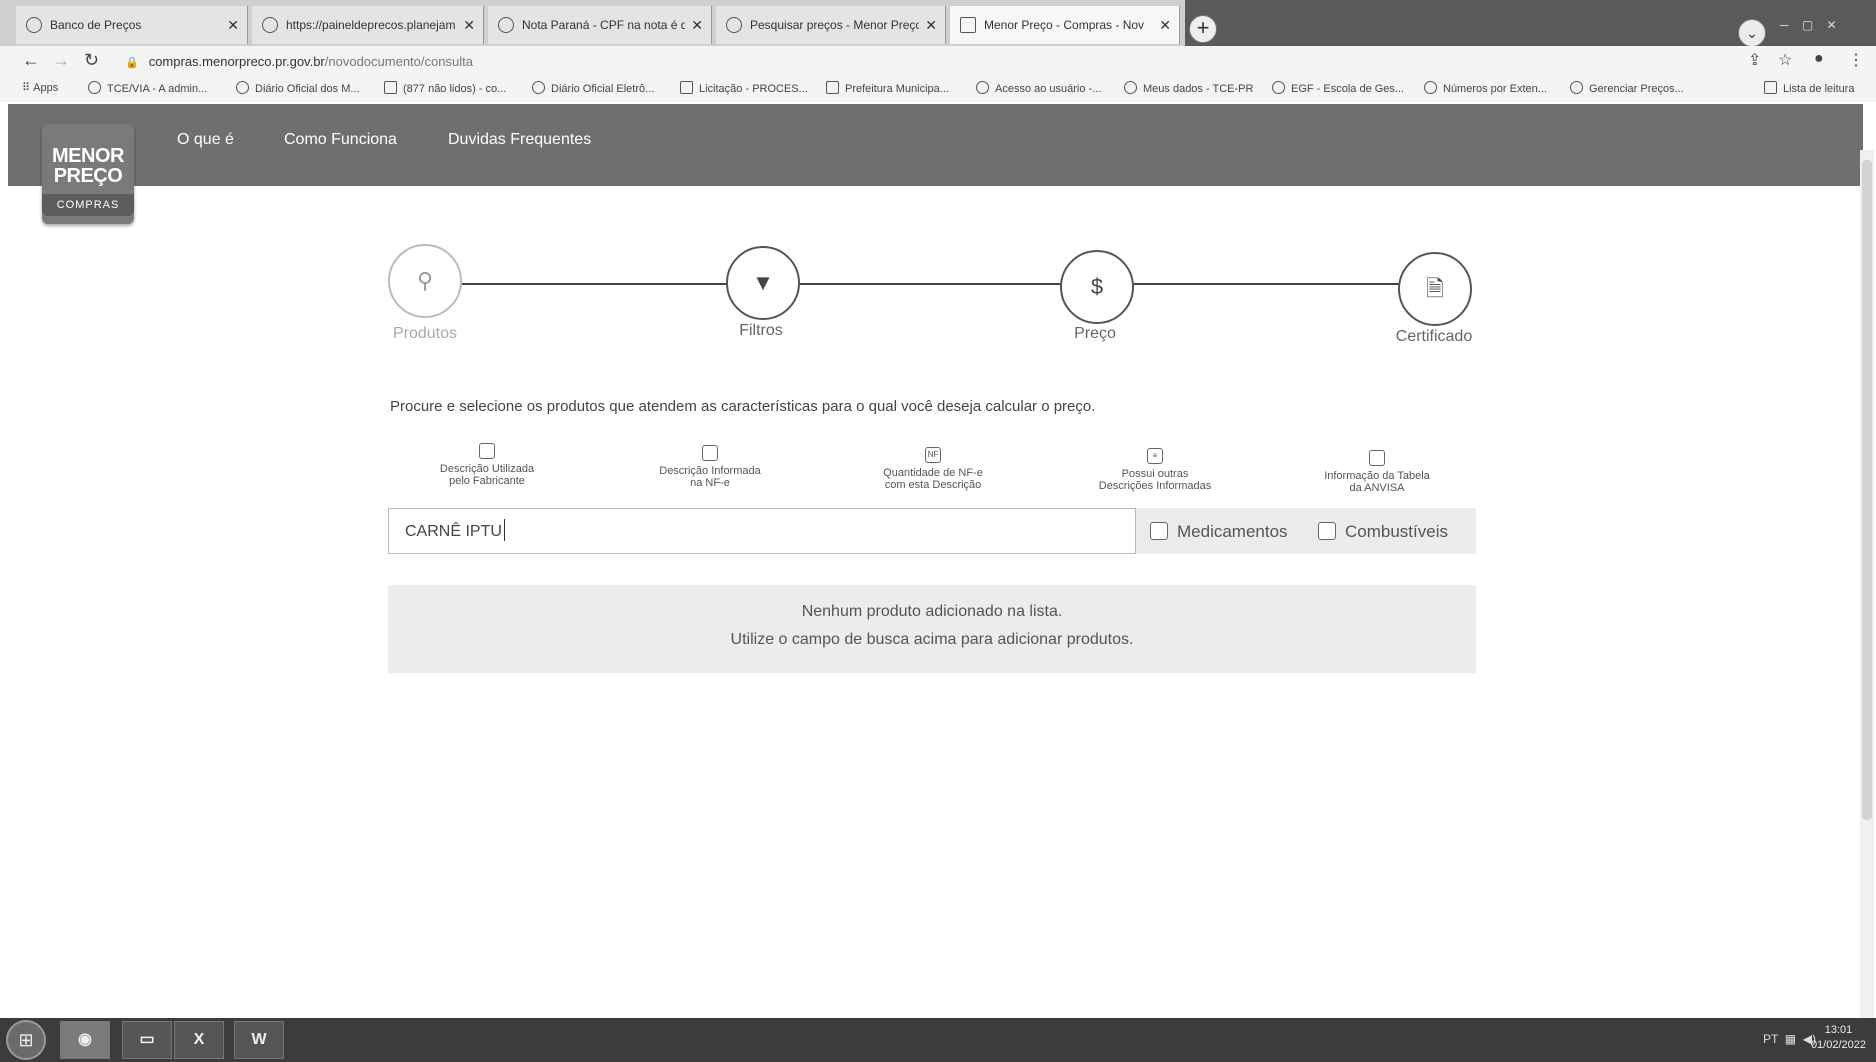 This screenshot has height=1062, width=1876. What do you see at coordinates (1819, 59) in the screenshot?
I see `profile-icon: ●` at bounding box center [1819, 59].